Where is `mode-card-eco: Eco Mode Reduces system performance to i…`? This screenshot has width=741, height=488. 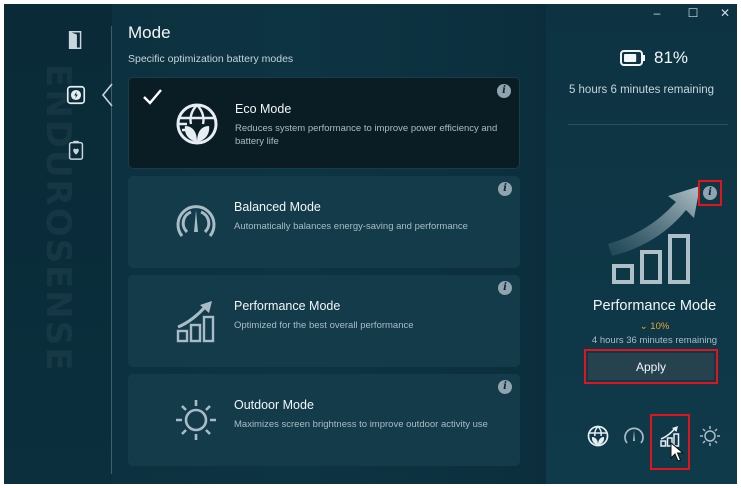
mode-card-eco: Eco Mode Reduces system performance to i… is located at coordinates (324, 123).